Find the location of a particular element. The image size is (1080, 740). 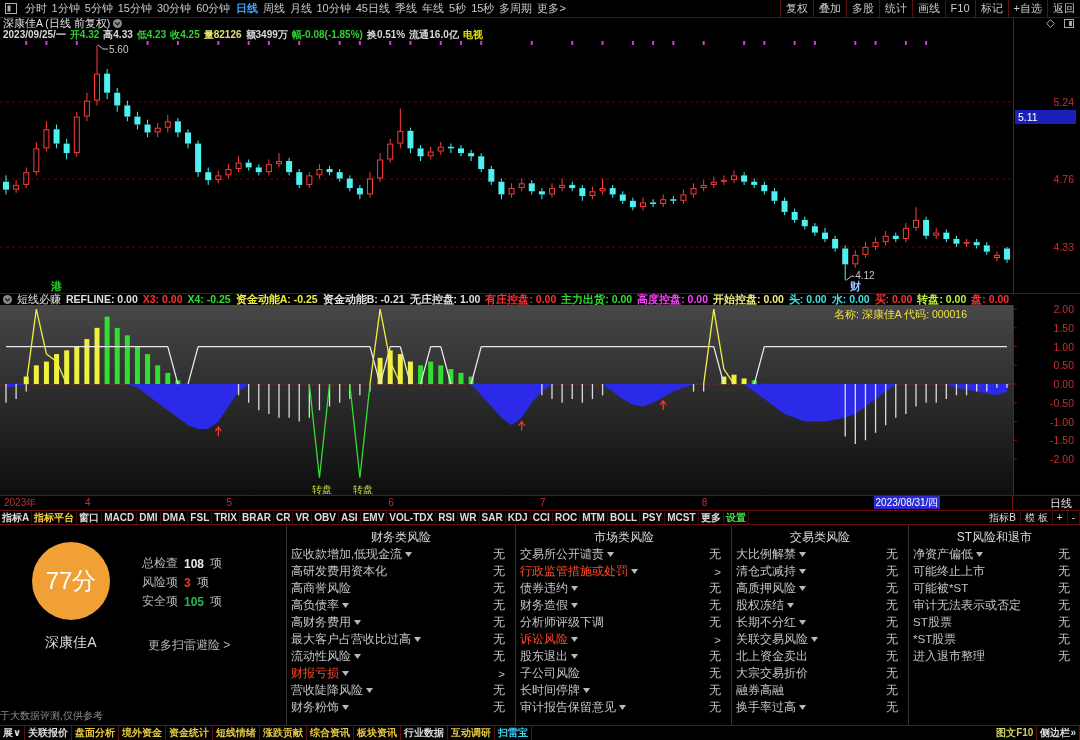

indicator-tab: 设置 is located at coordinates (736, 517).